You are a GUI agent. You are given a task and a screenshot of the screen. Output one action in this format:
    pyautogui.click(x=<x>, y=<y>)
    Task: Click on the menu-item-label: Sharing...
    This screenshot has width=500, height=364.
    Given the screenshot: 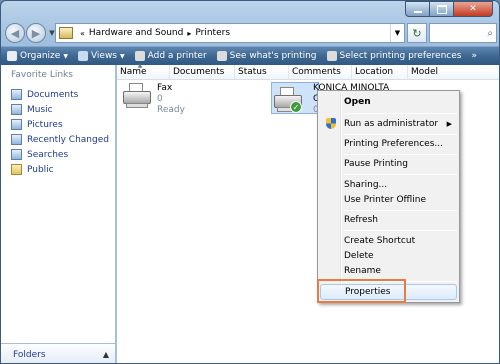 What is the action you would take?
    pyautogui.click(x=366, y=184)
    